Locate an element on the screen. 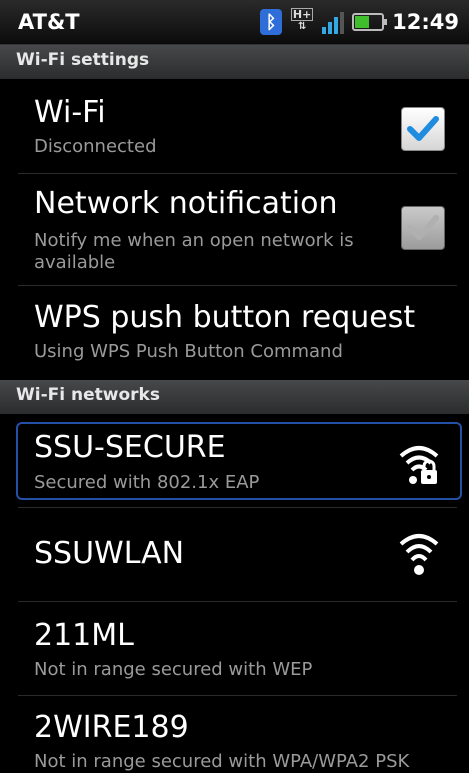 The height and width of the screenshot is (773, 469). network-summary: Not in range secured with WPA/WPA2 PSK is located at coordinates (222, 761).